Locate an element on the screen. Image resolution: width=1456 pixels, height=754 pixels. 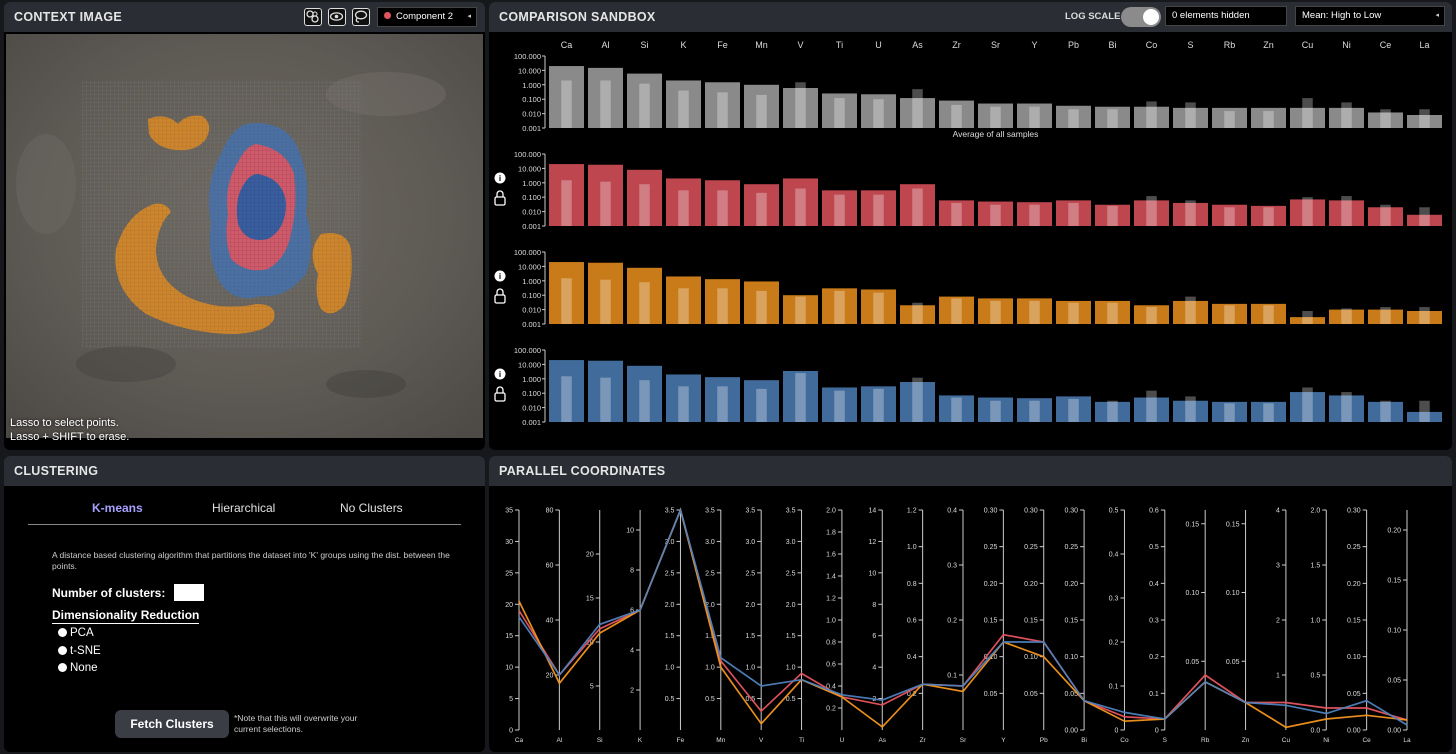
fetch-clusters-button: Fetch Clusters is located at coordinates (172, 724).